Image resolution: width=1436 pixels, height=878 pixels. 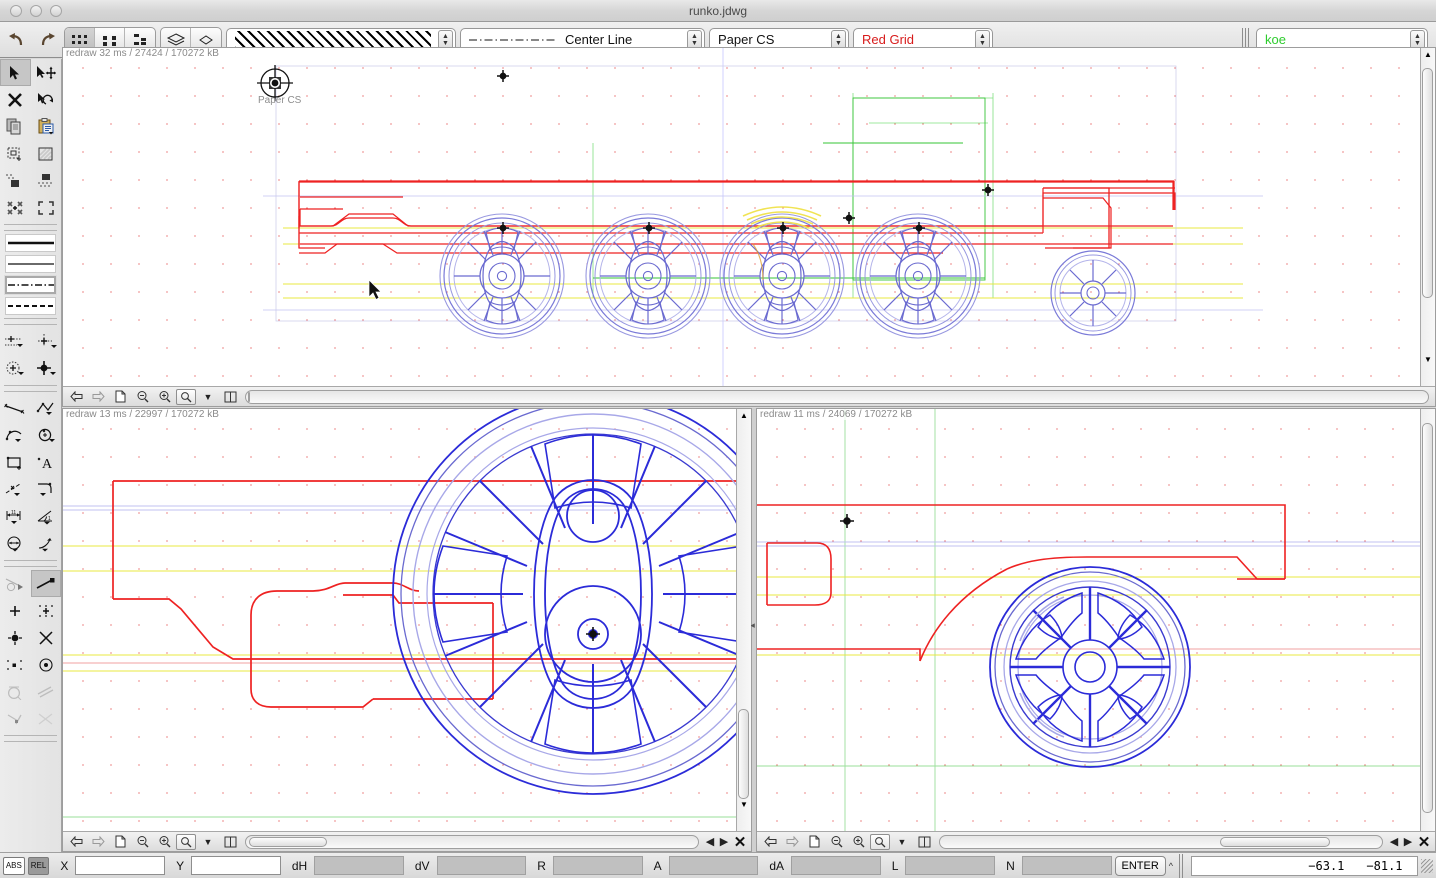 I want to click on viewport-bl-vthumb, so click(x=743, y=754).